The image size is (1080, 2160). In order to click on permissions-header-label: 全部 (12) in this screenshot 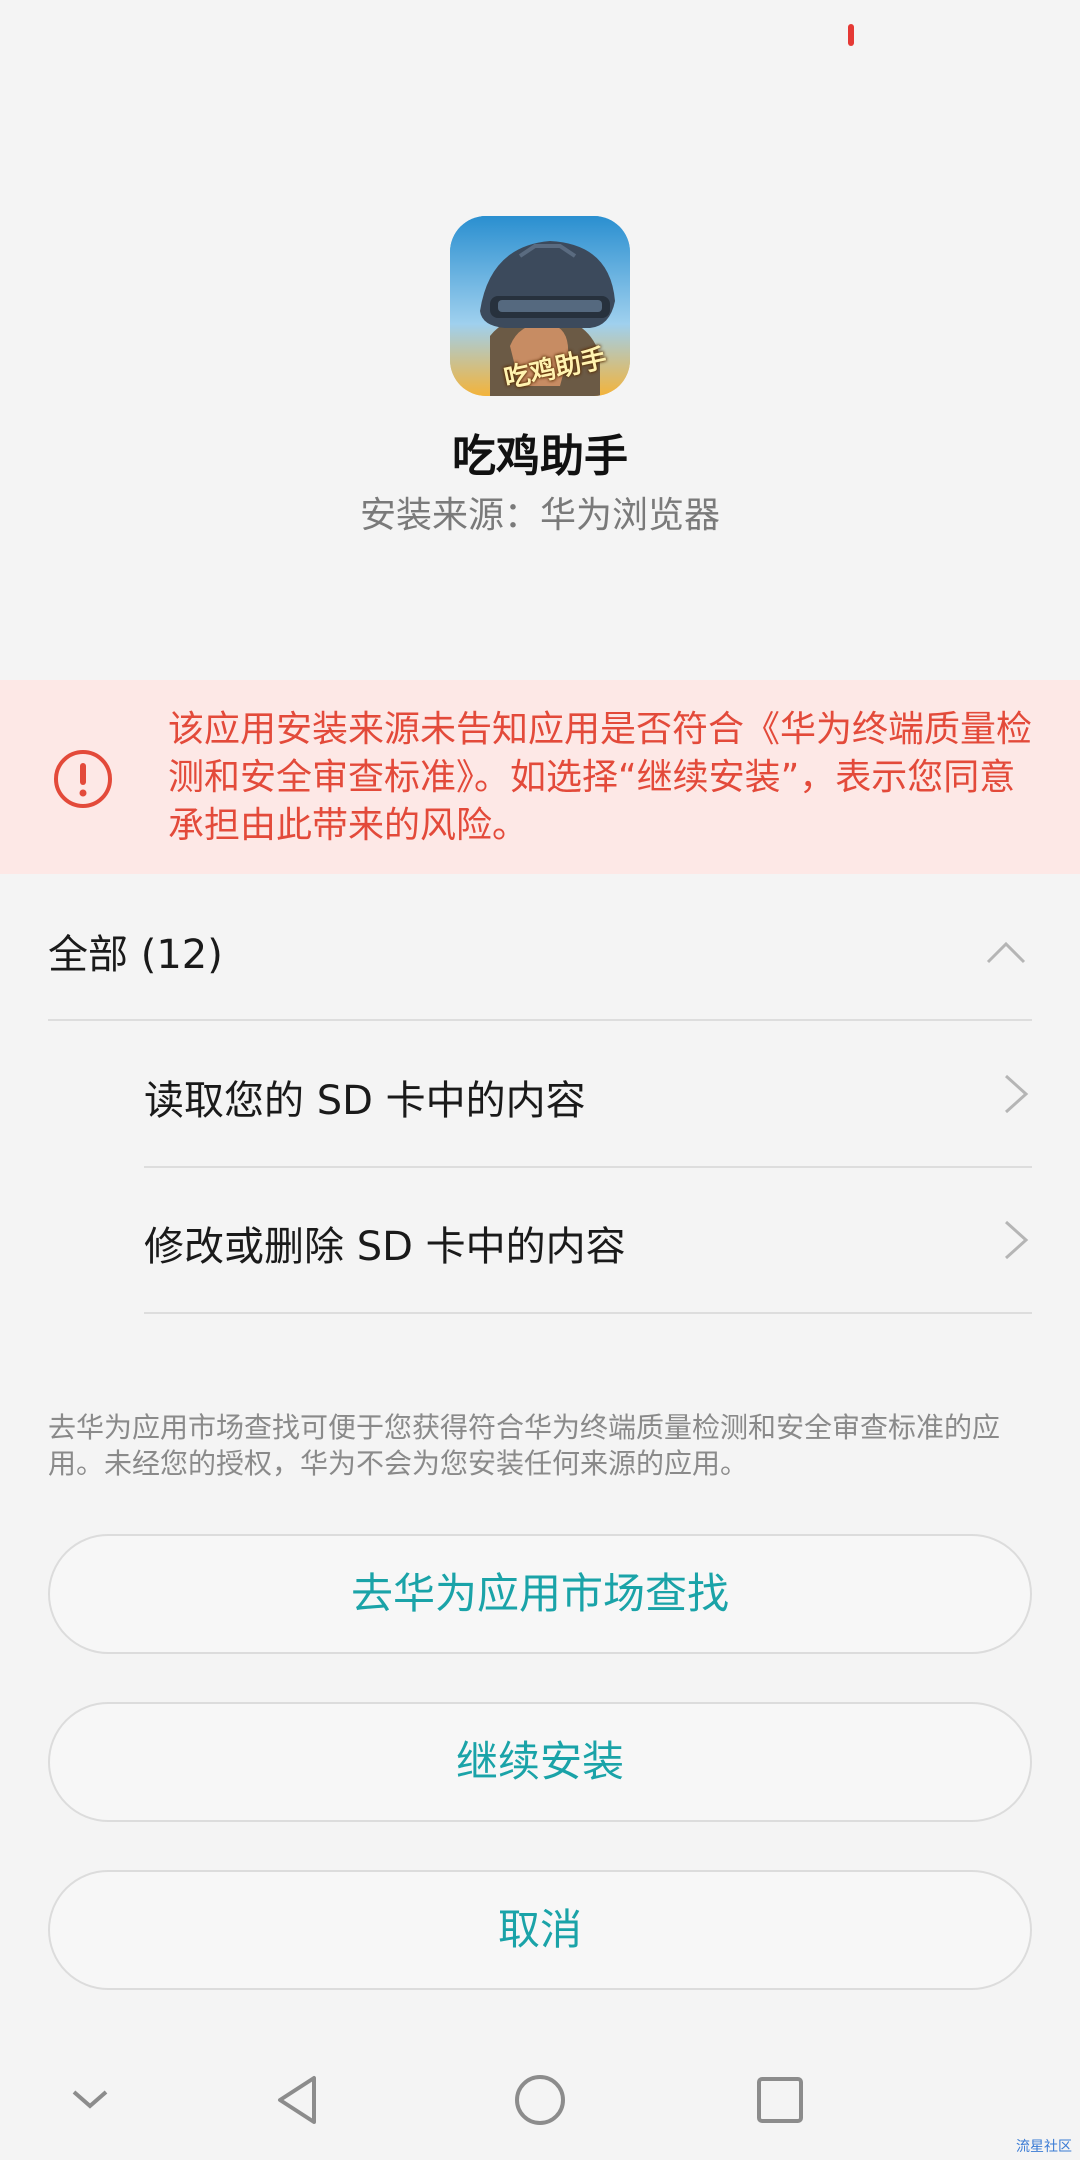, I will do `click(135, 955)`.